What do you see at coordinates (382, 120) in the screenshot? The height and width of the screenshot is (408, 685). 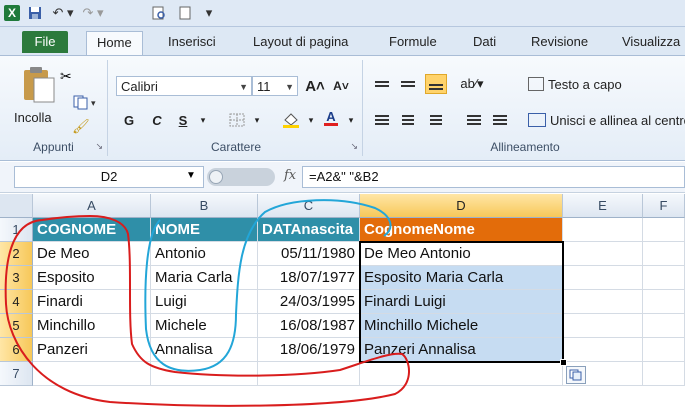 I see `align-left-icon` at bounding box center [382, 120].